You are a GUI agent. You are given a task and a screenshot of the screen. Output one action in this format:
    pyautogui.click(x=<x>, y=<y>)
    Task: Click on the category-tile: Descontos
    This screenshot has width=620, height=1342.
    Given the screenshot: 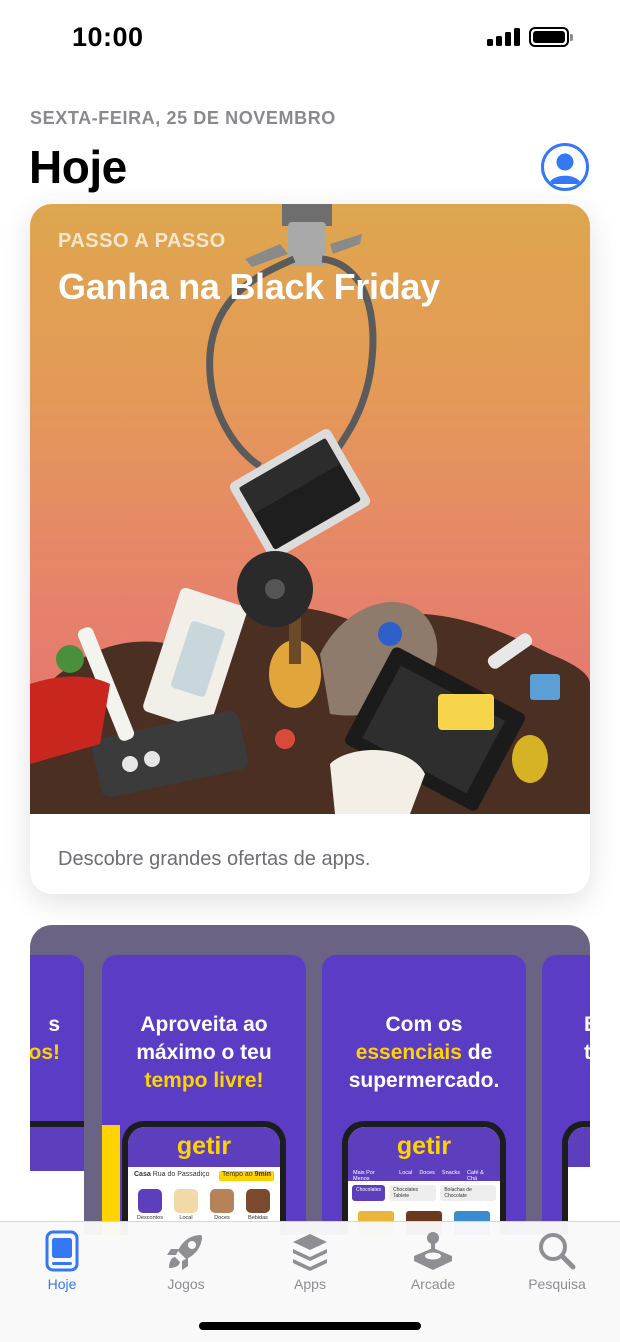 What is the action you would take?
    pyautogui.click(x=150, y=1205)
    